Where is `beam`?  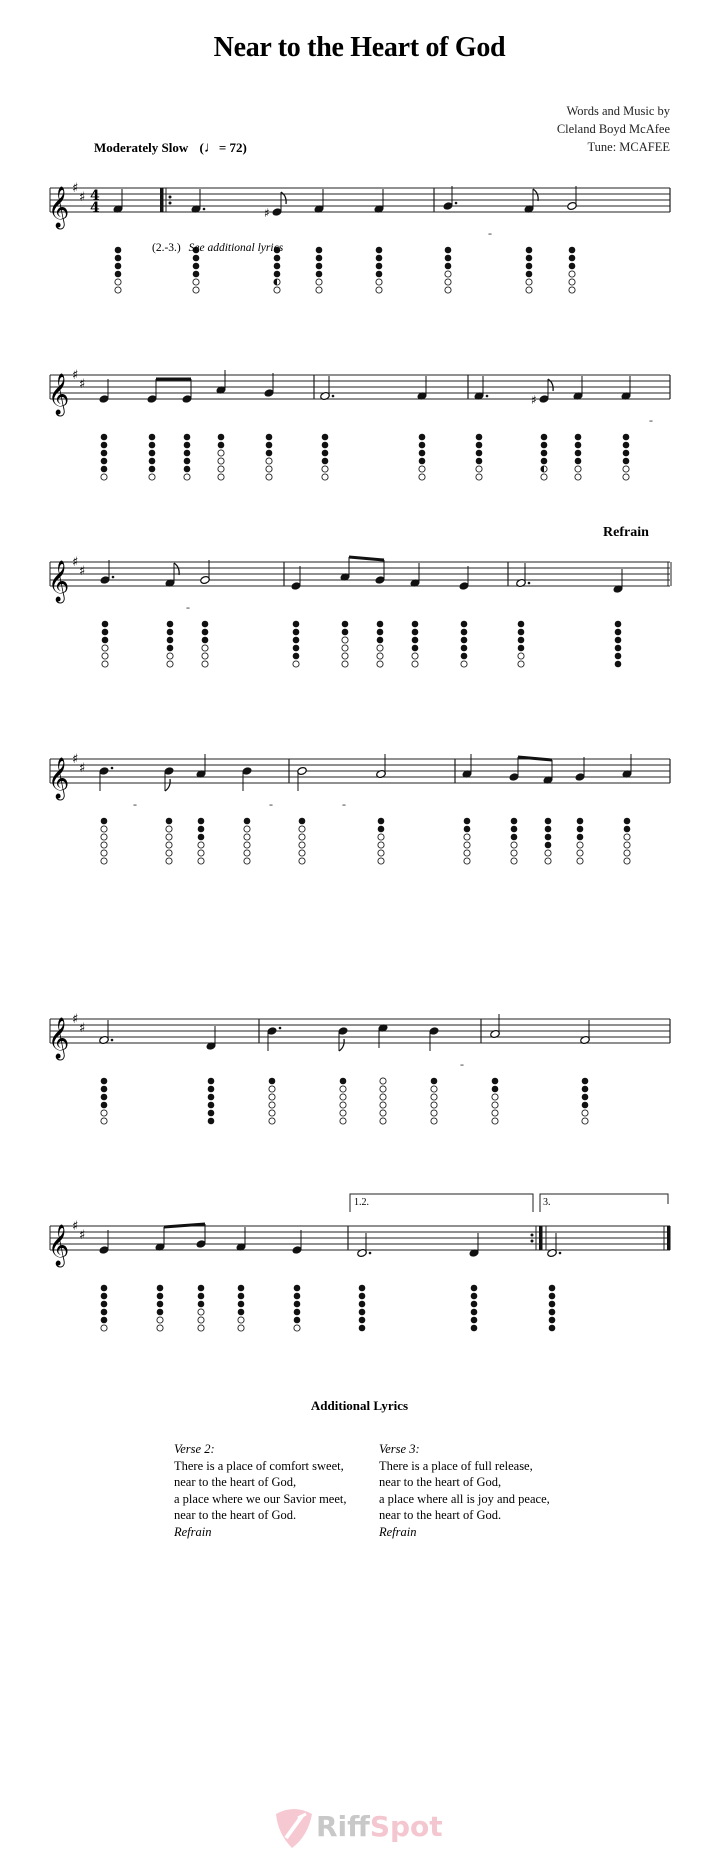 beam is located at coordinates (535, 758).